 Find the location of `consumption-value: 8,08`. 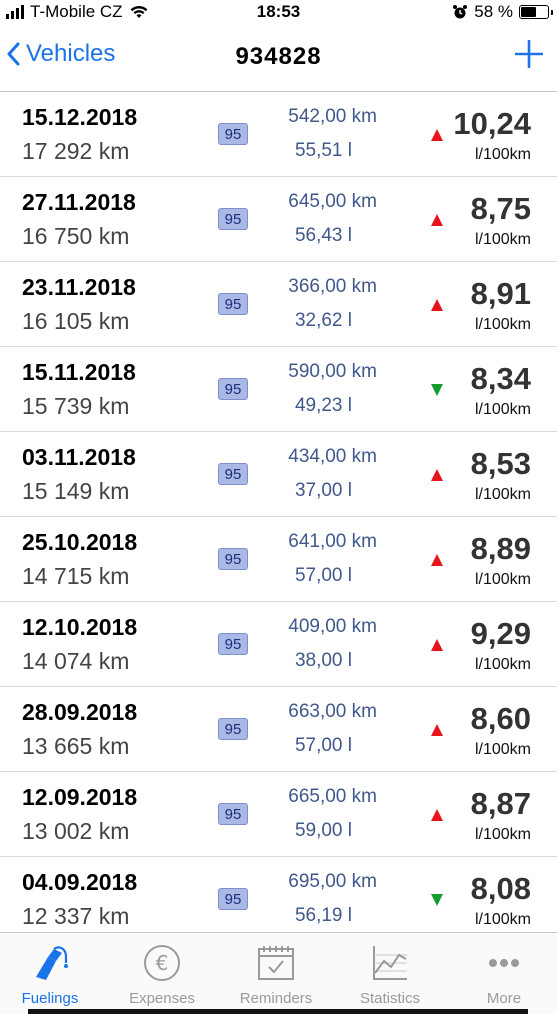

consumption-value: 8,08 is located at coordinates (500, 888).